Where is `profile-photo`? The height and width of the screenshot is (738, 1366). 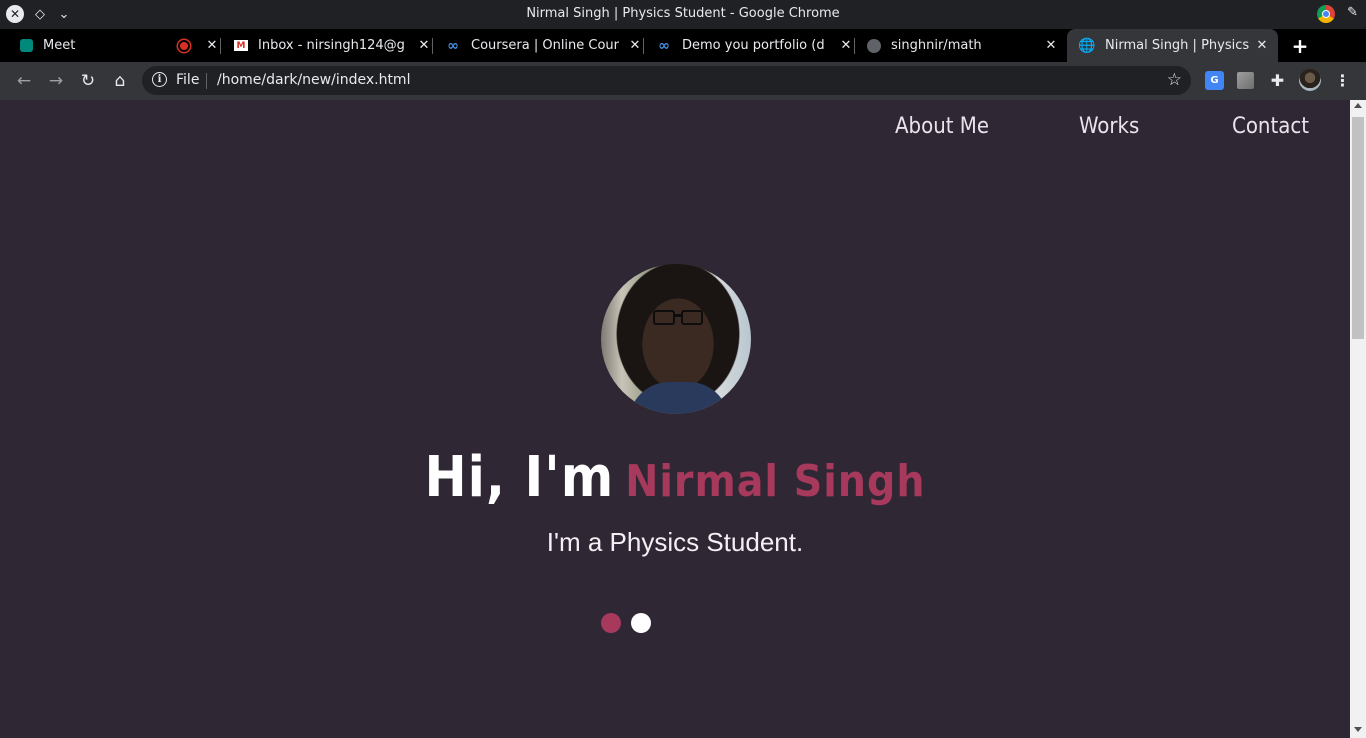
profile-photo is located at coordinates (676, 339).